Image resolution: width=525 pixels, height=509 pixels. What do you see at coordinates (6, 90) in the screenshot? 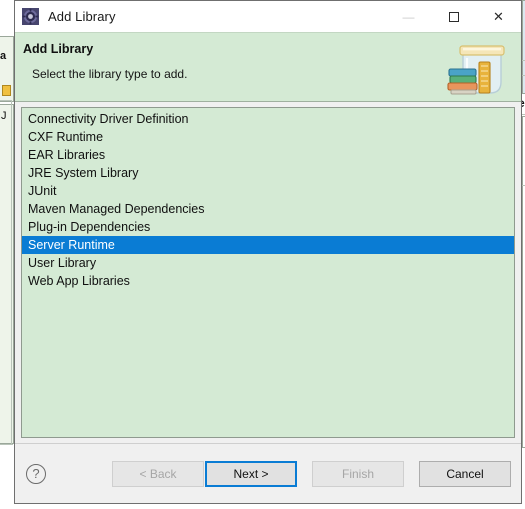
I see `background-folder-icon` at bounding box center [6, 90].